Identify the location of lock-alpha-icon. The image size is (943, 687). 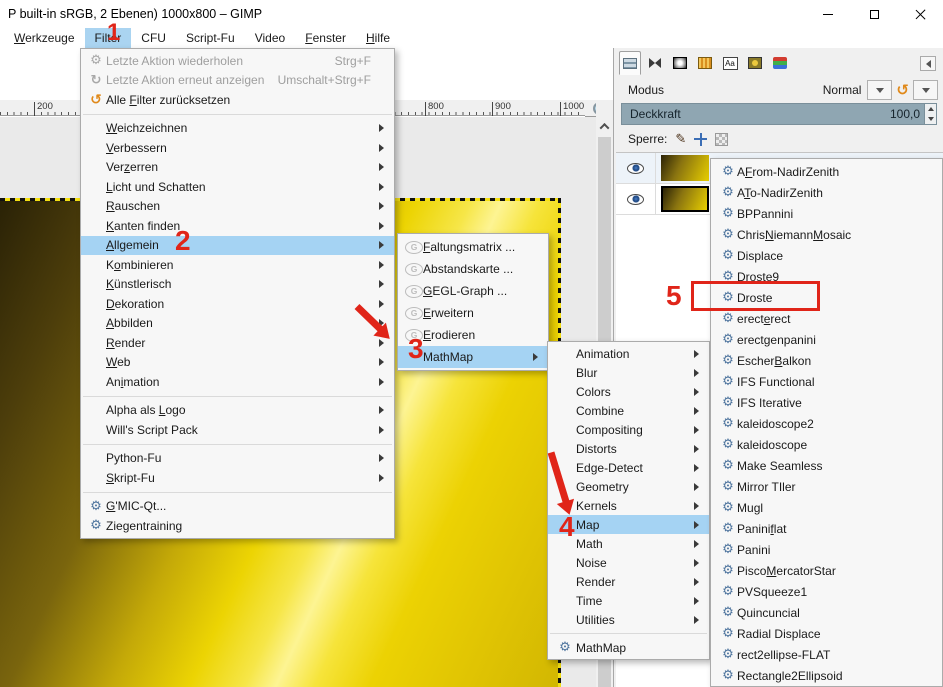
(722, 139).